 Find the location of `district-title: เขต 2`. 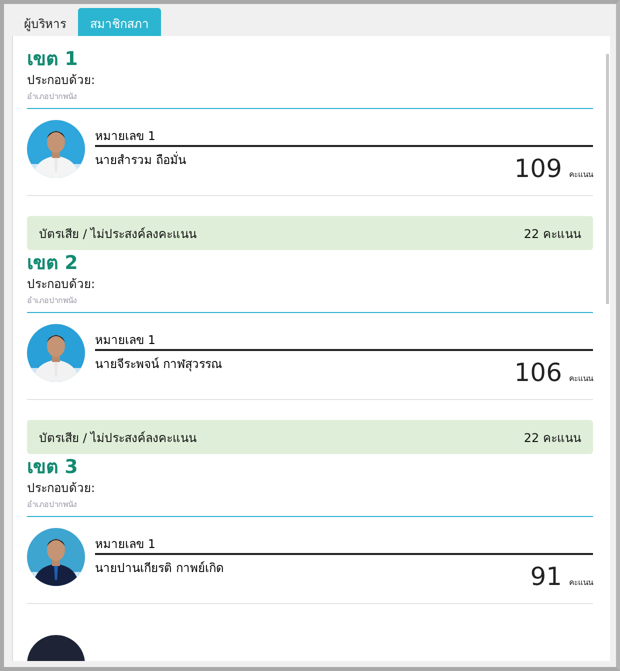

district-title: เขต 2 is located at coordinates (53, 263).